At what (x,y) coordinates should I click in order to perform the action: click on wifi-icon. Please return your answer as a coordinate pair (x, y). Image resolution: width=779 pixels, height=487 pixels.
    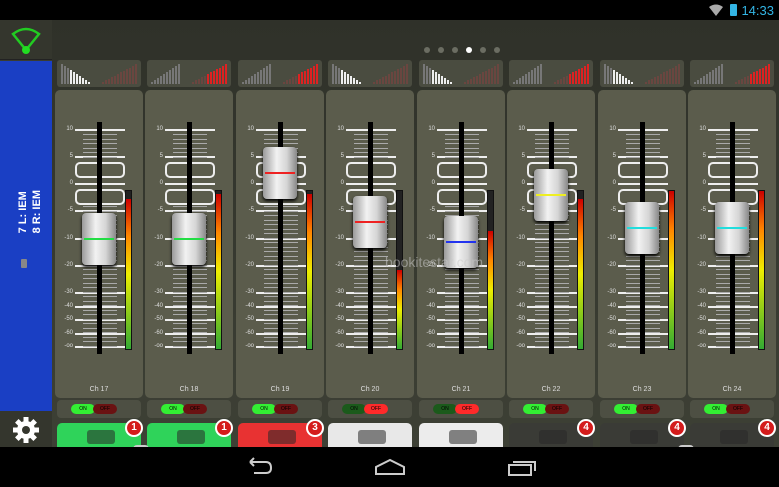
    Looking at the image, I should click on (716, 10).